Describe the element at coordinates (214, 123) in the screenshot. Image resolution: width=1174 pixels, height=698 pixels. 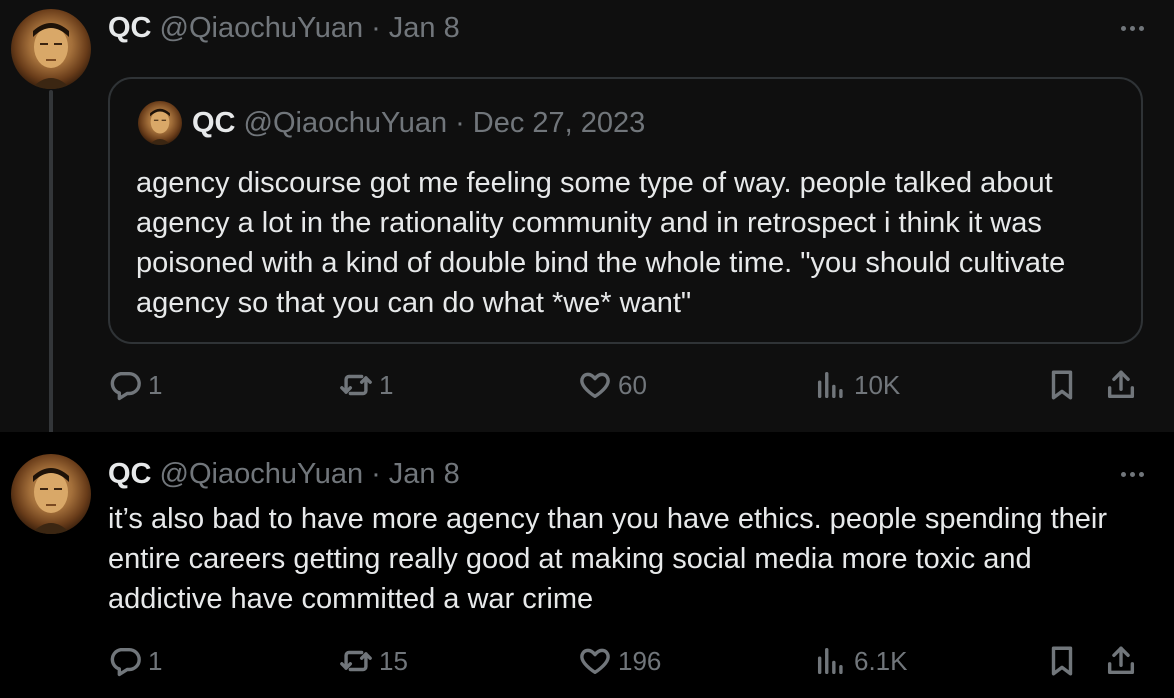
I see `quote-display-name: QC` at that location.